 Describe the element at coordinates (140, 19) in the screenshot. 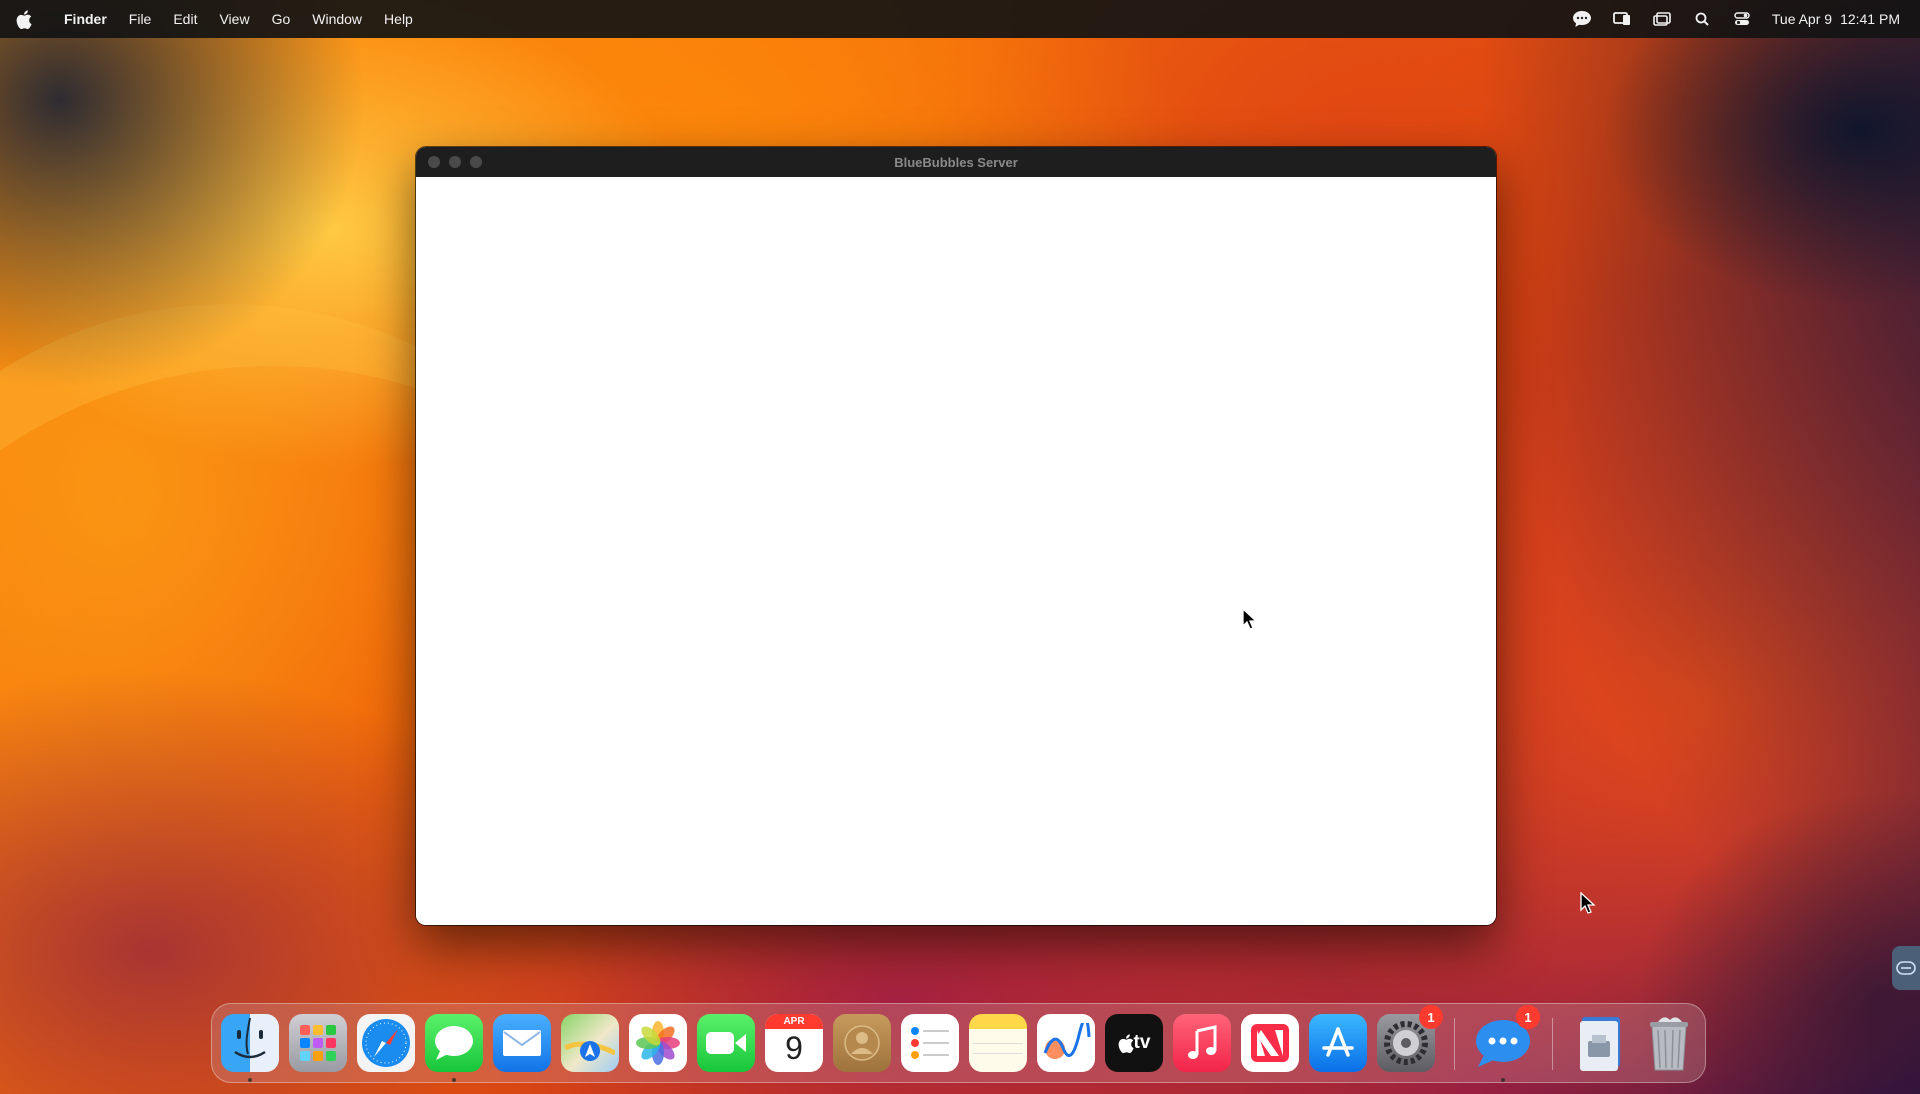

I see `menu-file: File` at that location.